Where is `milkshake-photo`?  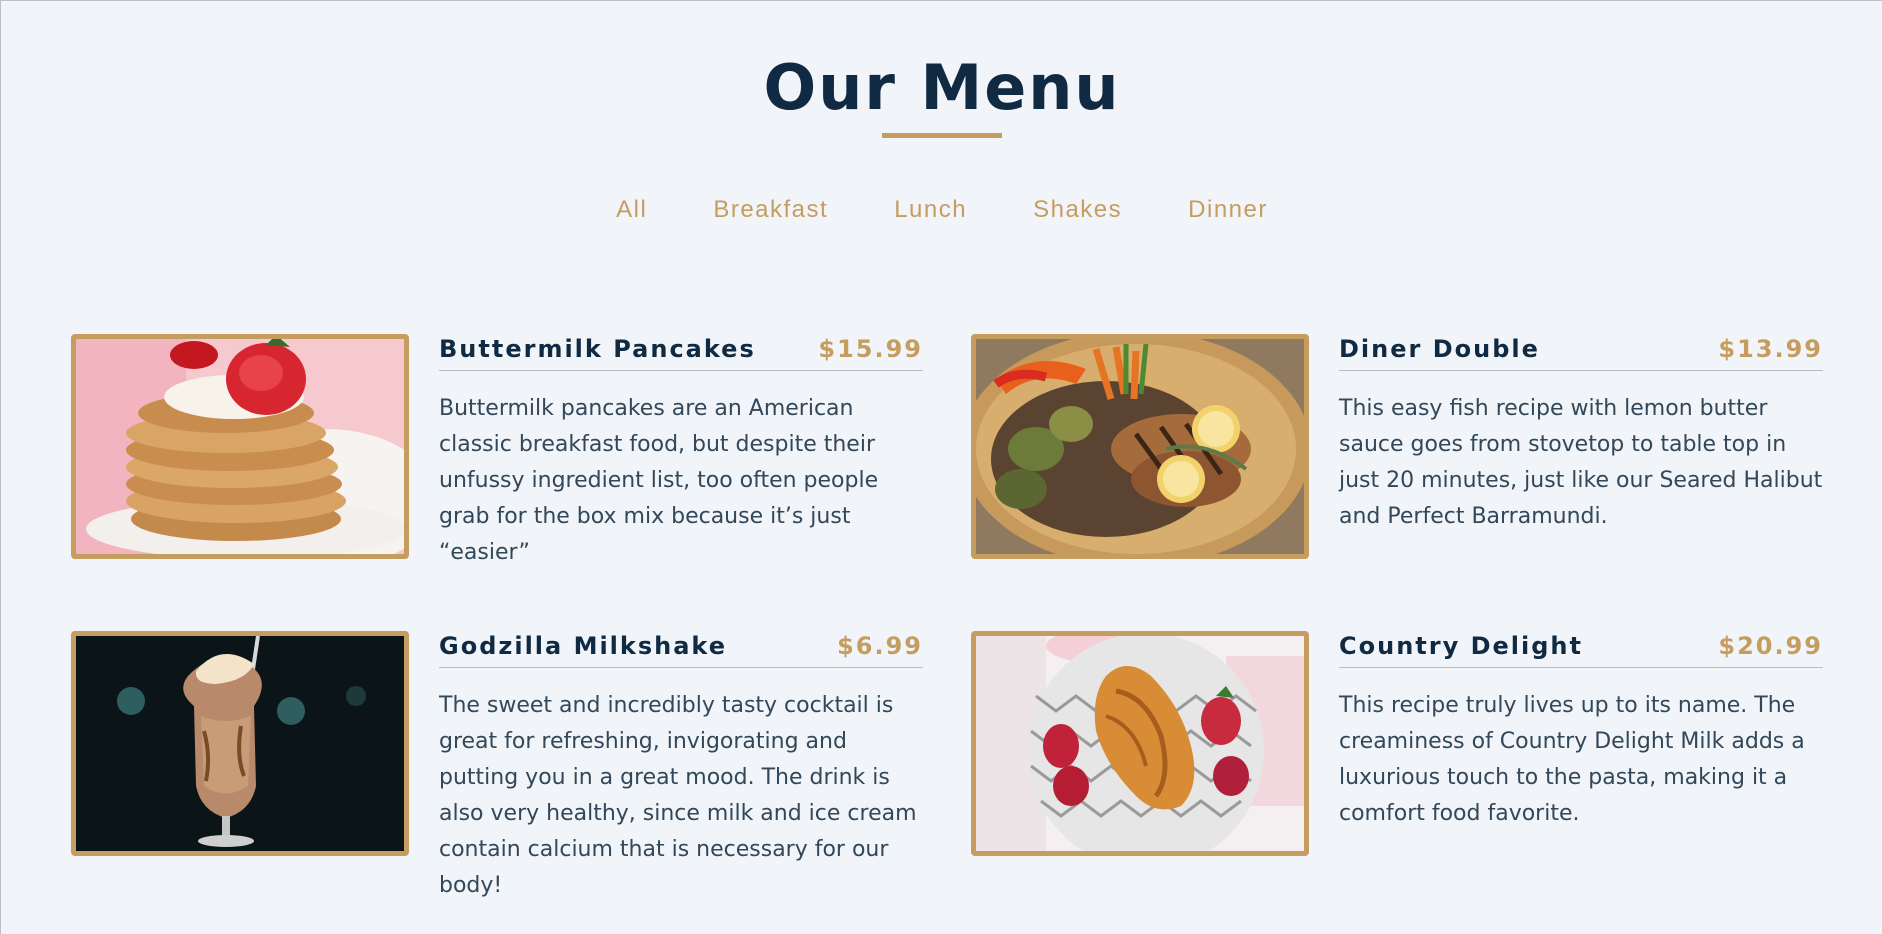
milkshake-photo is located at coordinates (240, 743).